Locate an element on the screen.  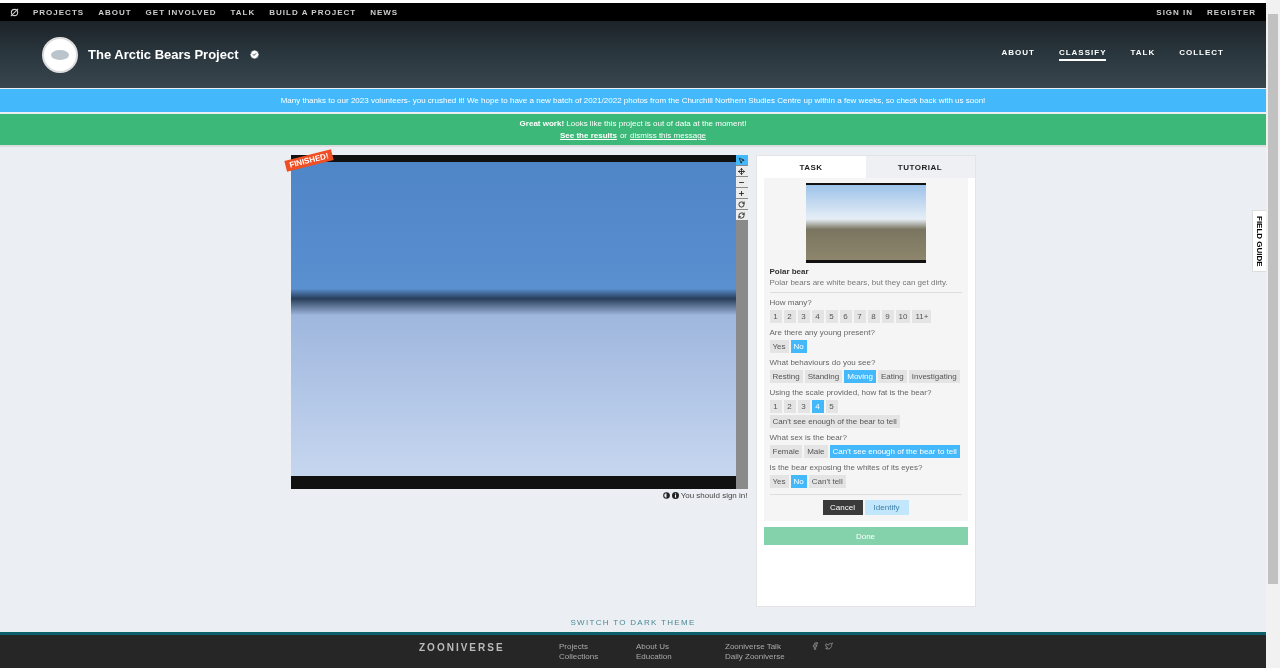
move-tool-button is located at coordinates (741, 171).